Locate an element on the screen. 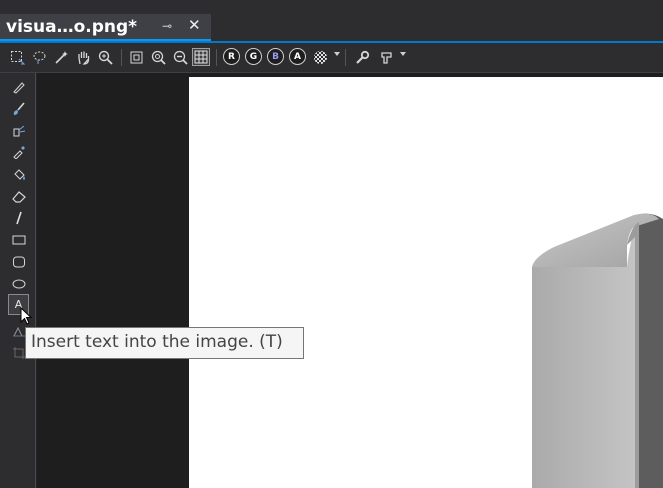 The width and height of the screenshot is (663, 488). pan-hand-icon is located at coordinates (83, 57).